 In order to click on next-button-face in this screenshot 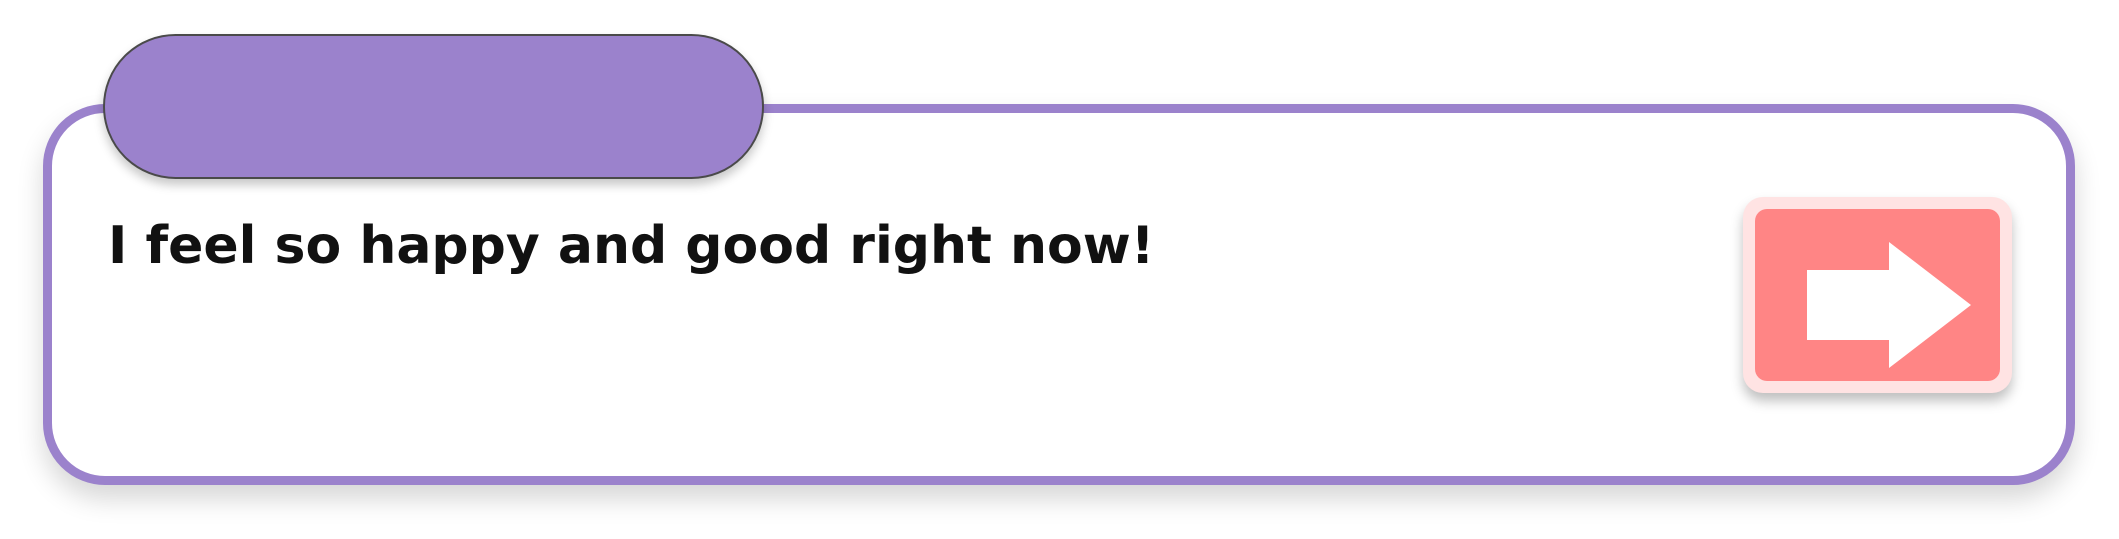, I will do `click(1877, 295)`.